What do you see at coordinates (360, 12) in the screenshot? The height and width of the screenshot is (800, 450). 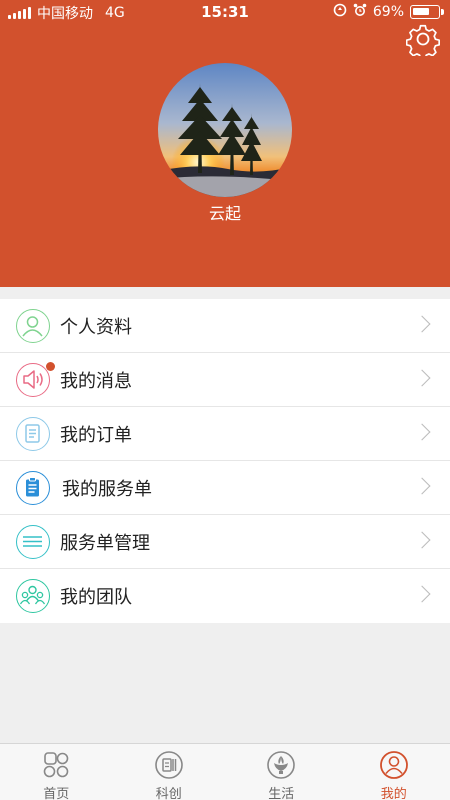 I see `alarm-icon` at bounding box center [360, 12].